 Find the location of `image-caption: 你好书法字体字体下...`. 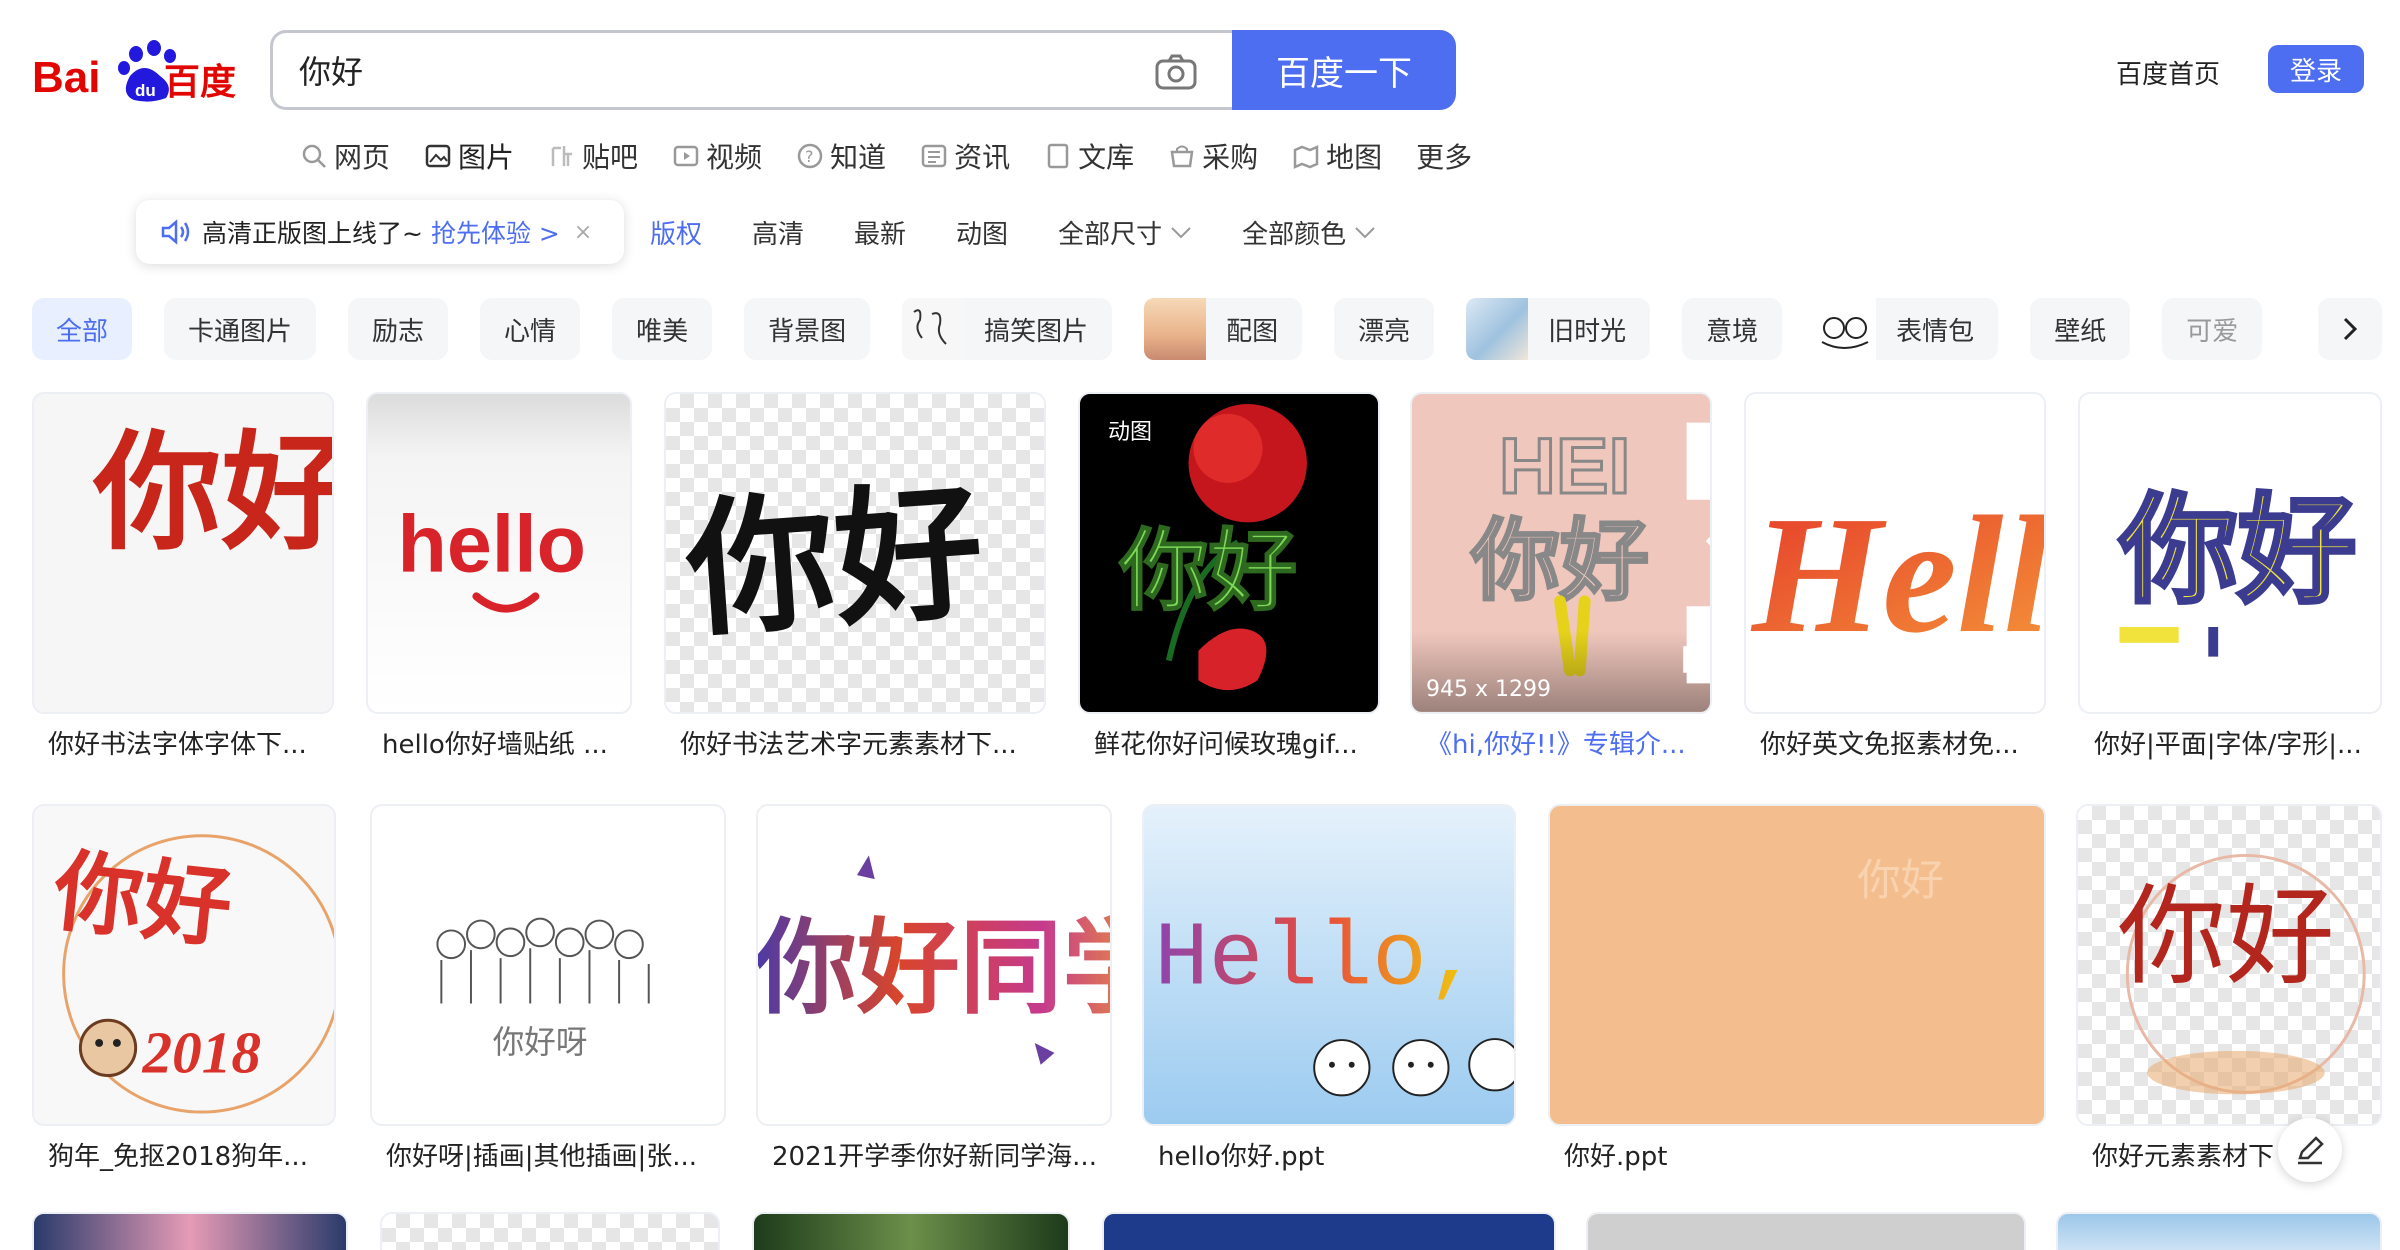

image-caption: 你好书法字体字体下... is located at coordinates (193, 742).